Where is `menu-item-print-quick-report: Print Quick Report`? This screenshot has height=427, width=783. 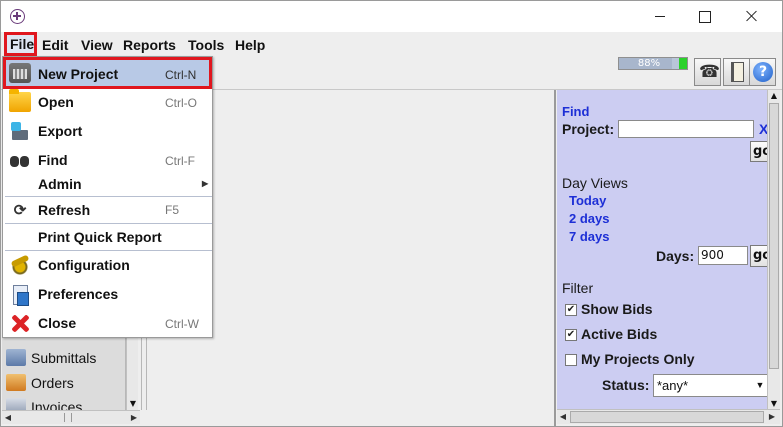
menu-item-print-quick-report: Print Quick Report is located at coordinates (107, 237).